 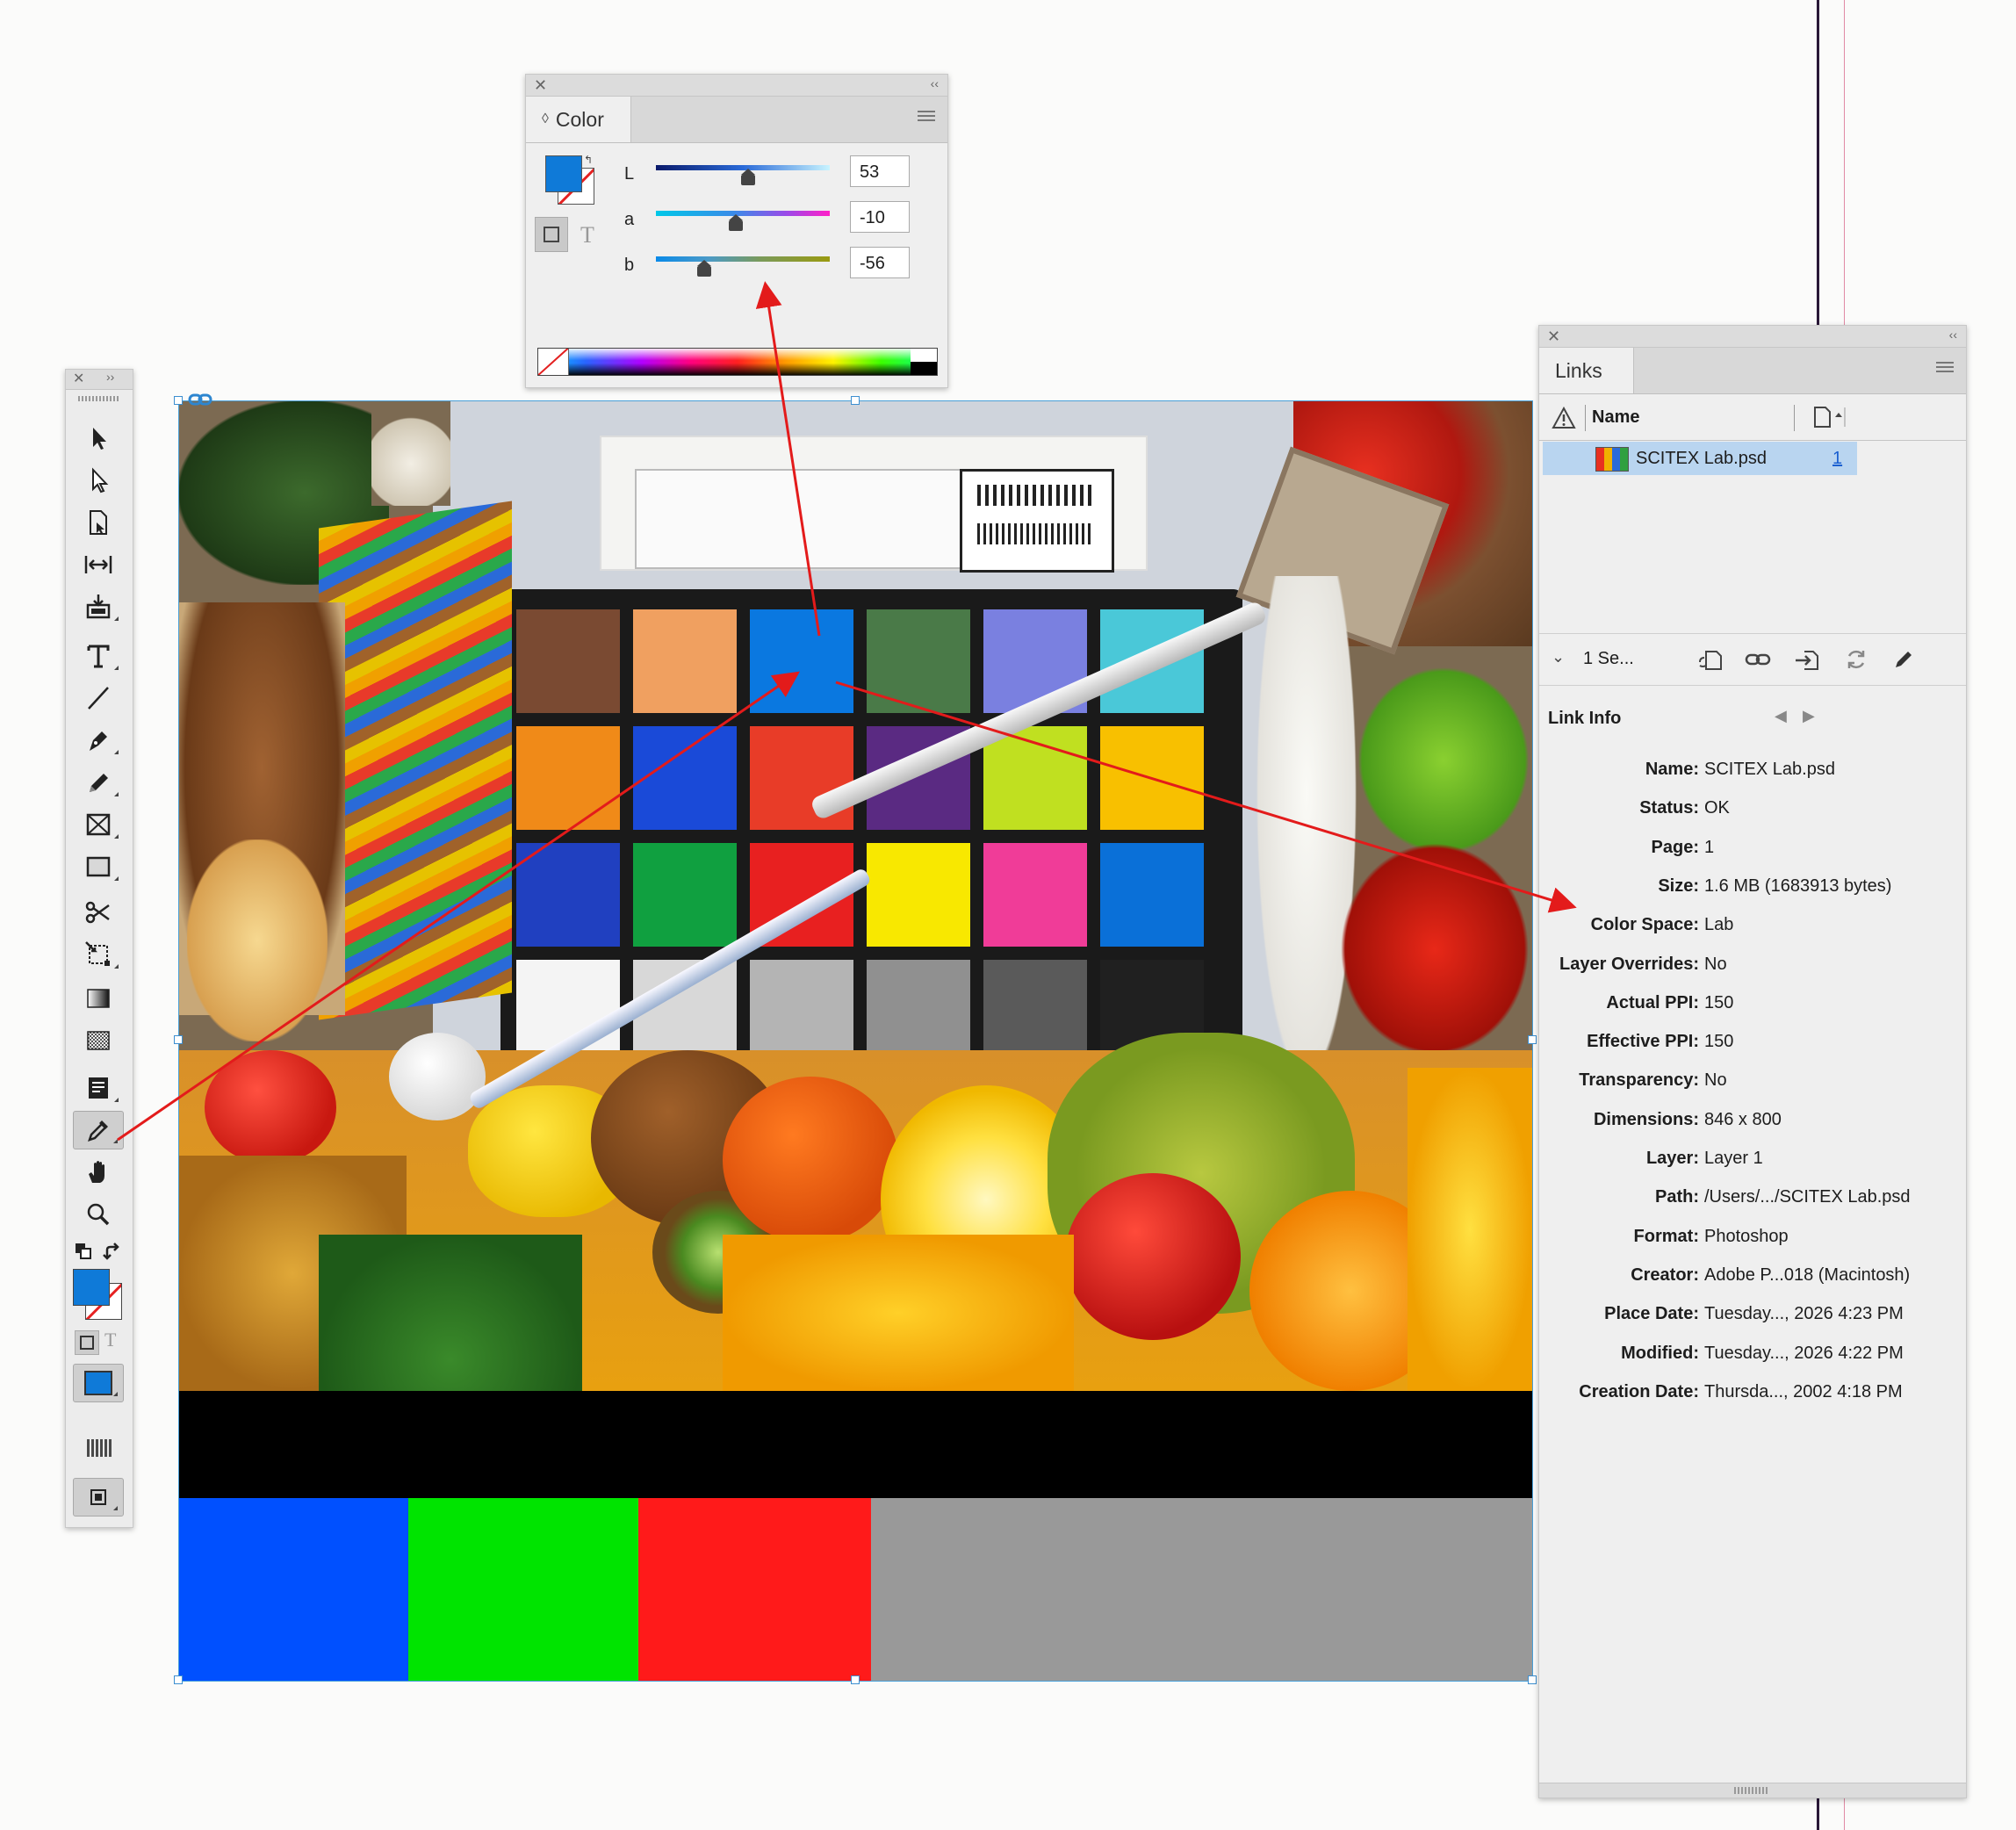 What do you see at coordinates (855, 1679) in the screenshot?
I see `frame-handle-bm` at bounding box center [855, 1679].